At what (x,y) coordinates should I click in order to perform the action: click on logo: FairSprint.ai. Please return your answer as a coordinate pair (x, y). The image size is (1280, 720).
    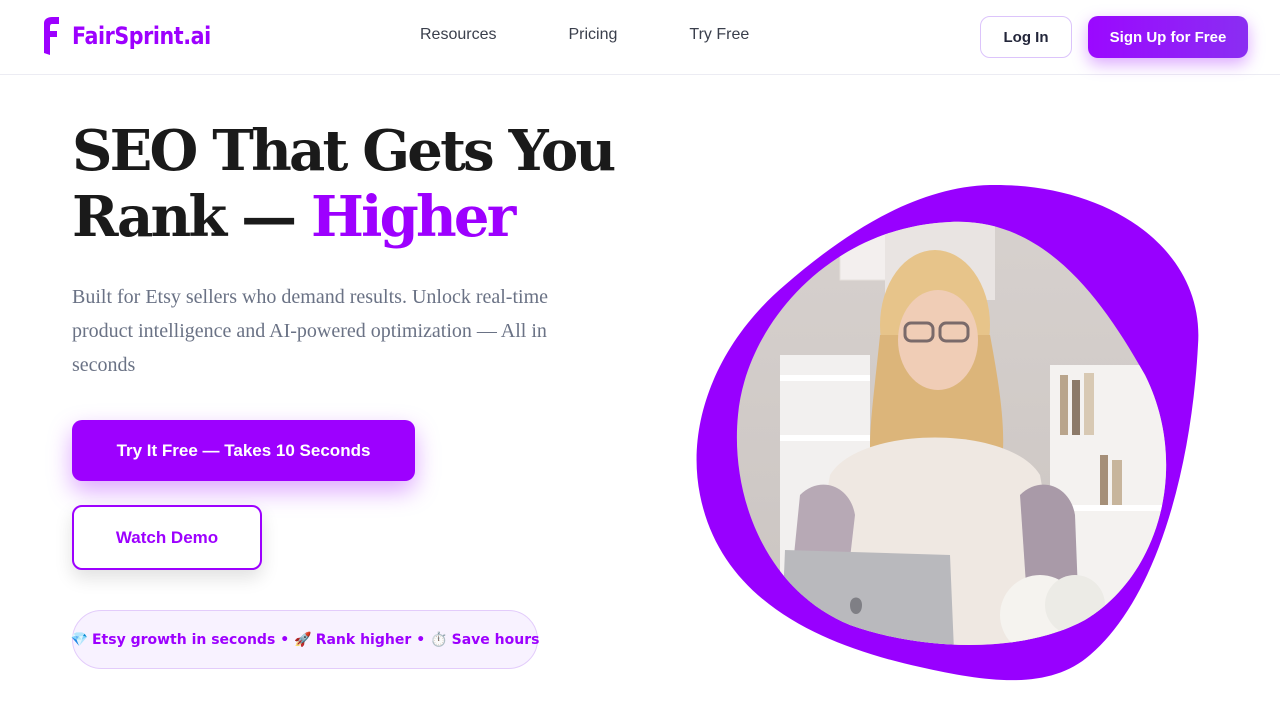
    Looking at the image, I should click on (137, 36).